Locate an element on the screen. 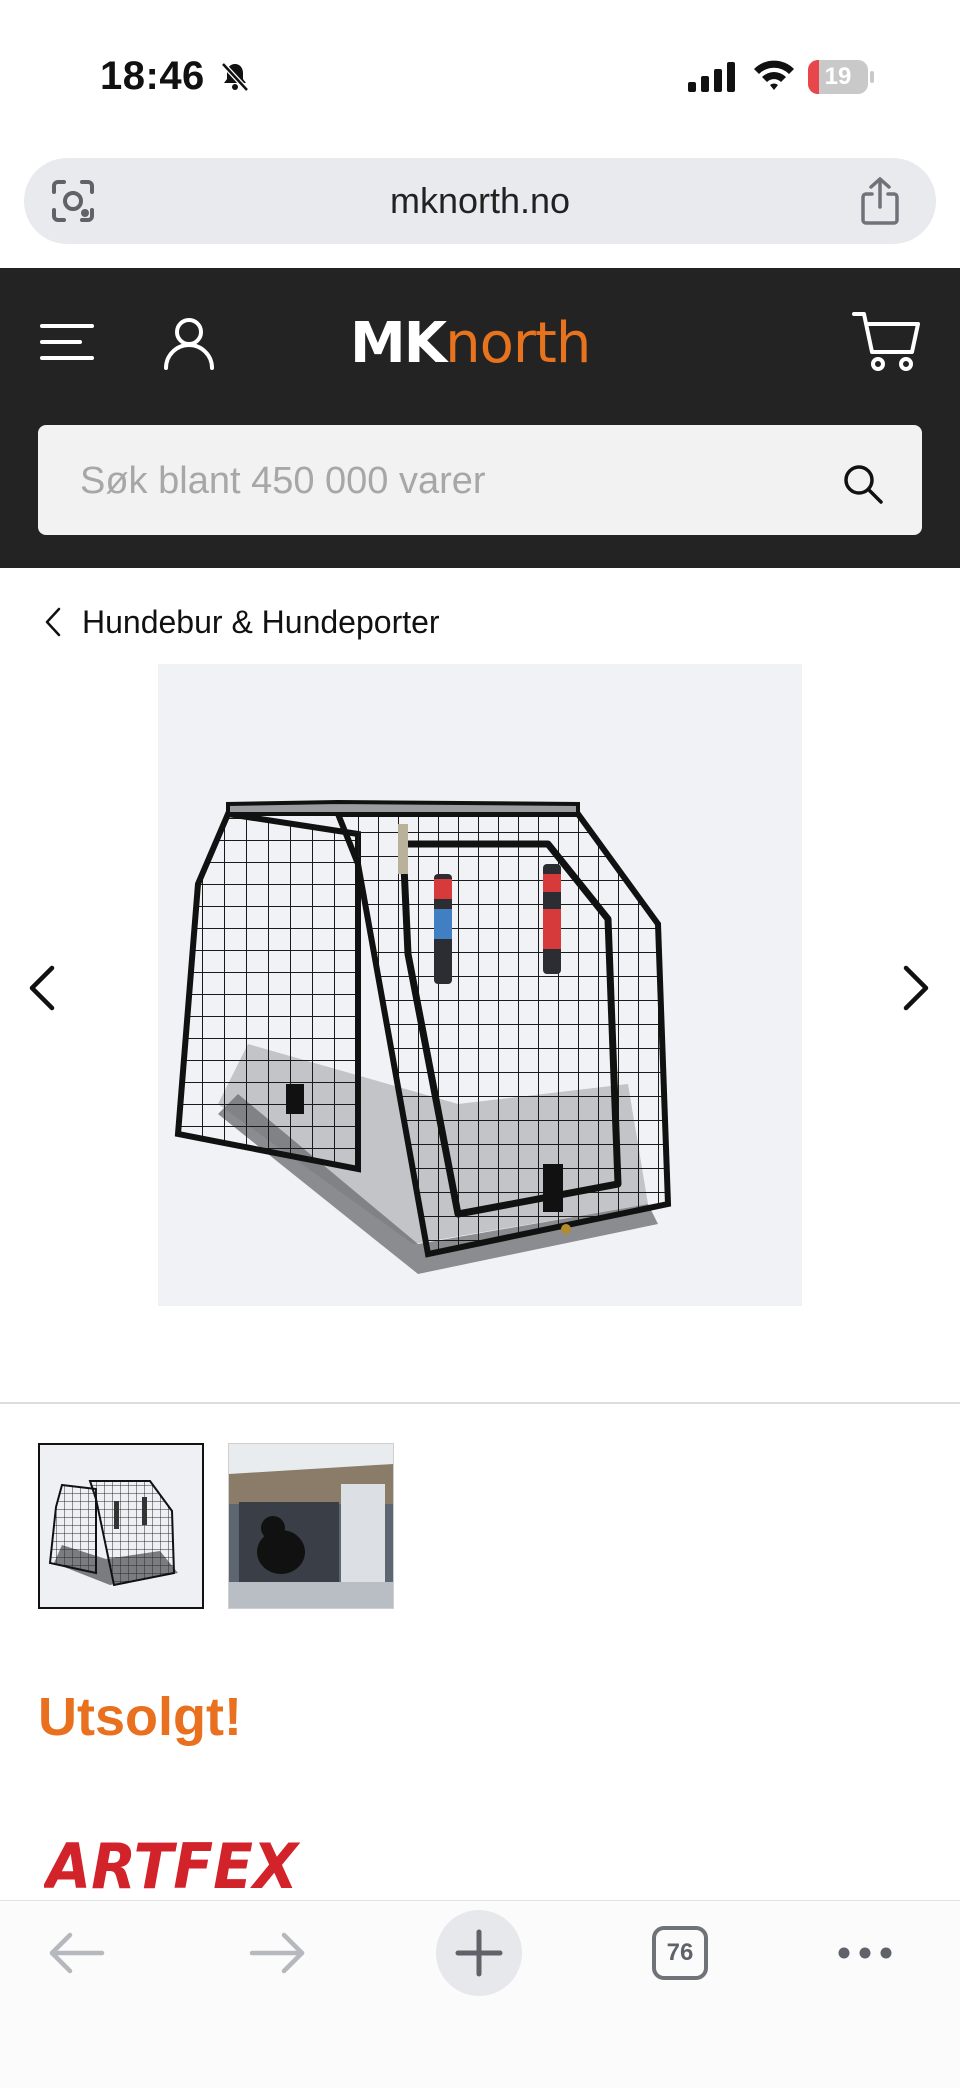  thumbnail-car is located at coordinates (311, 1526).